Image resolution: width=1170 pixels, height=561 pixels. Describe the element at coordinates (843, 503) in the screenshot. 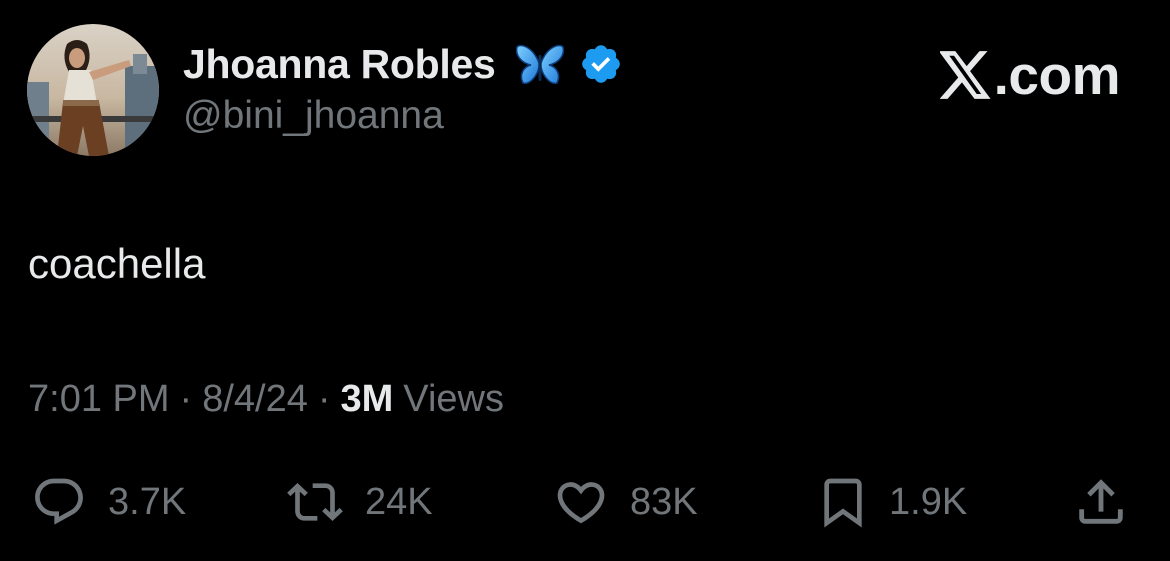

I see `bookmark-icon` at that location.